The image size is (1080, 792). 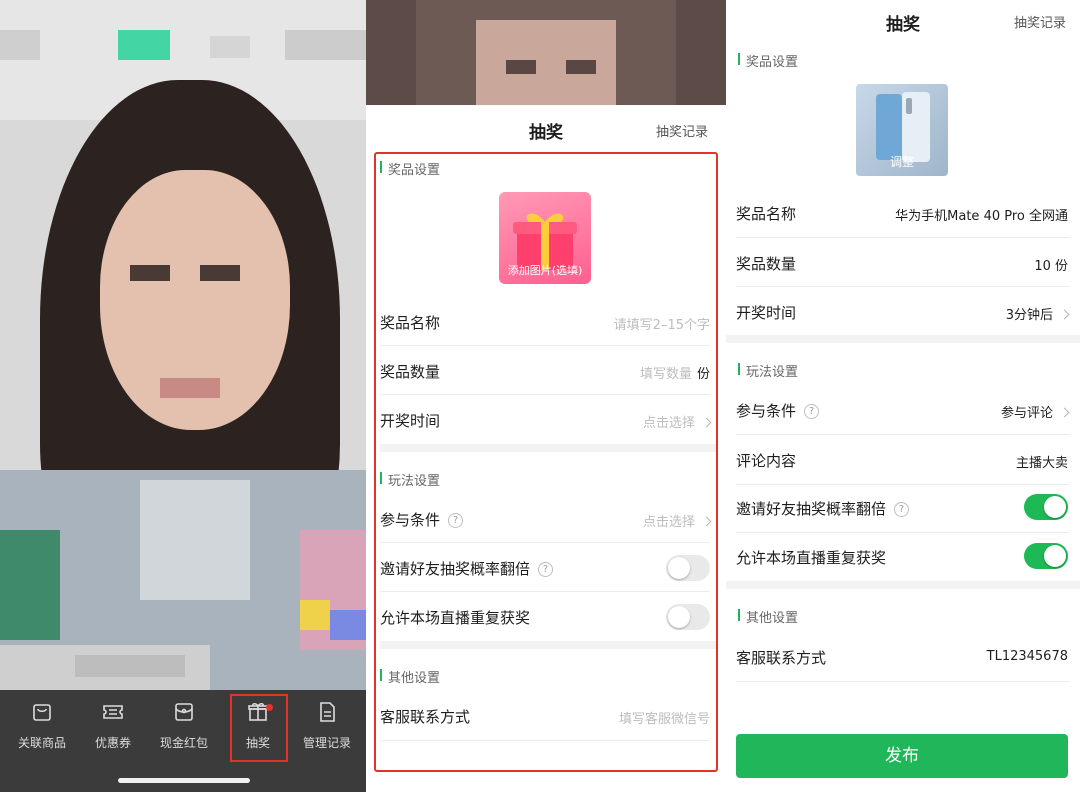 What do you see at coordinates (768, 60) in the screenshot?
I see `section-prize-settings: 奖品设置` at bounding box center [768, 60].